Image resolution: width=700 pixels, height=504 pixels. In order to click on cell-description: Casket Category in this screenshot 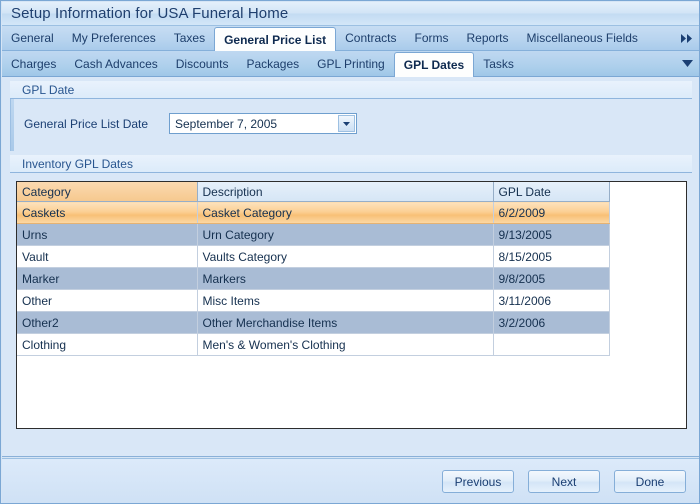, I will do `click(345, 212)`.